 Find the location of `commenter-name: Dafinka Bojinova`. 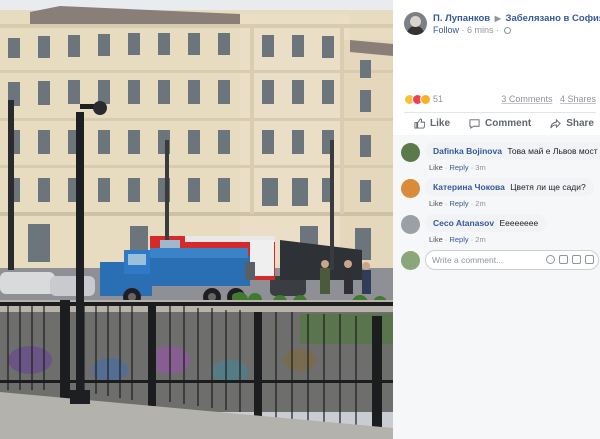

commenter-name: Dafinka Bojinova is located at coordinates (467, 151).